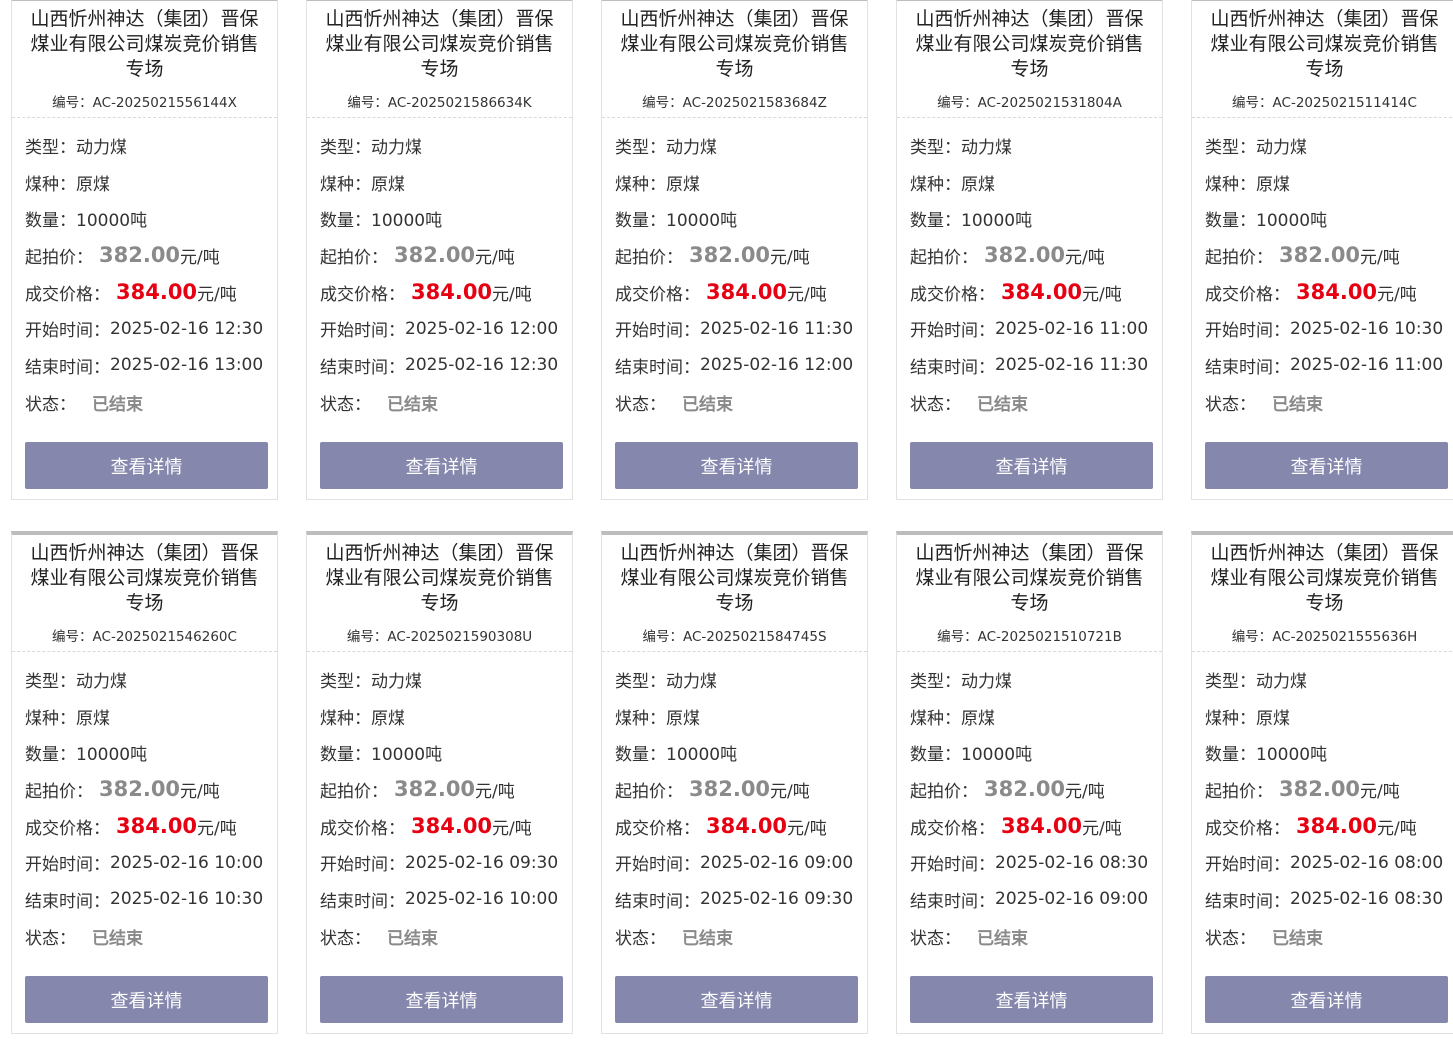 This screenshot has width=1453, height=1041. What do you see at coordinates (741, 679) in the screenshot?
I see `field-type: 类型： 动力煤` at bounding box center [741, 679].